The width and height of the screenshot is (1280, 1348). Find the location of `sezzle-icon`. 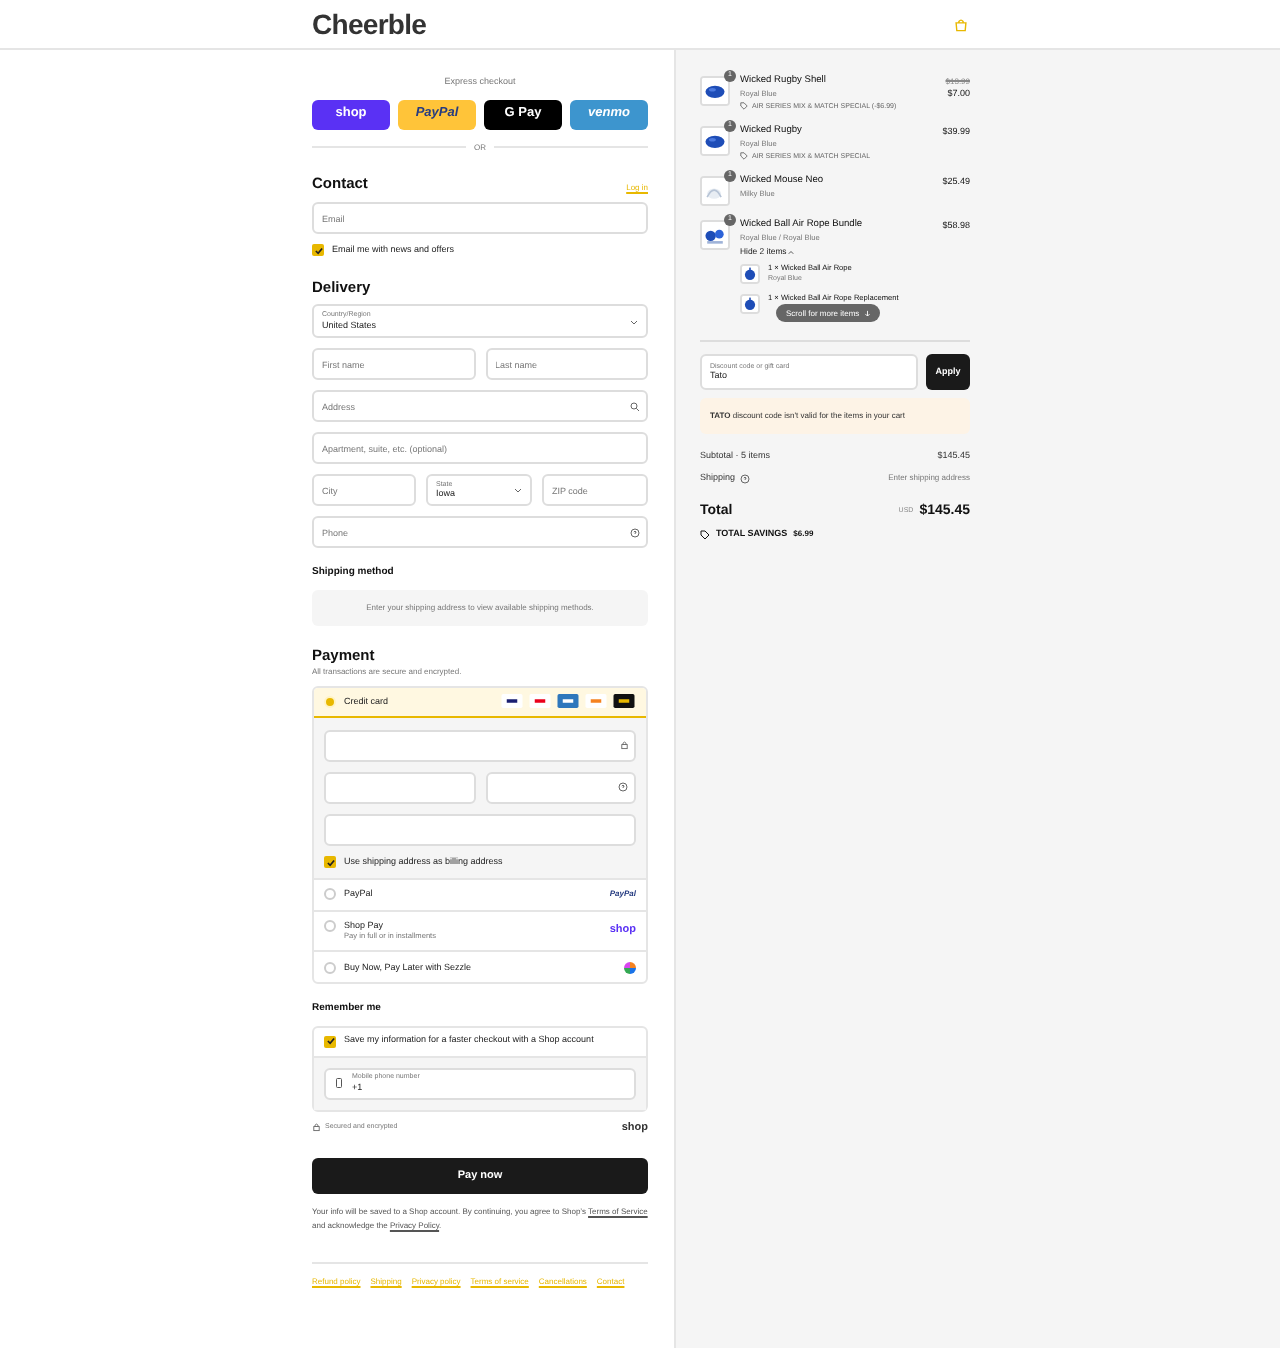

sezzle-icon is located at coordinates (630, 967).